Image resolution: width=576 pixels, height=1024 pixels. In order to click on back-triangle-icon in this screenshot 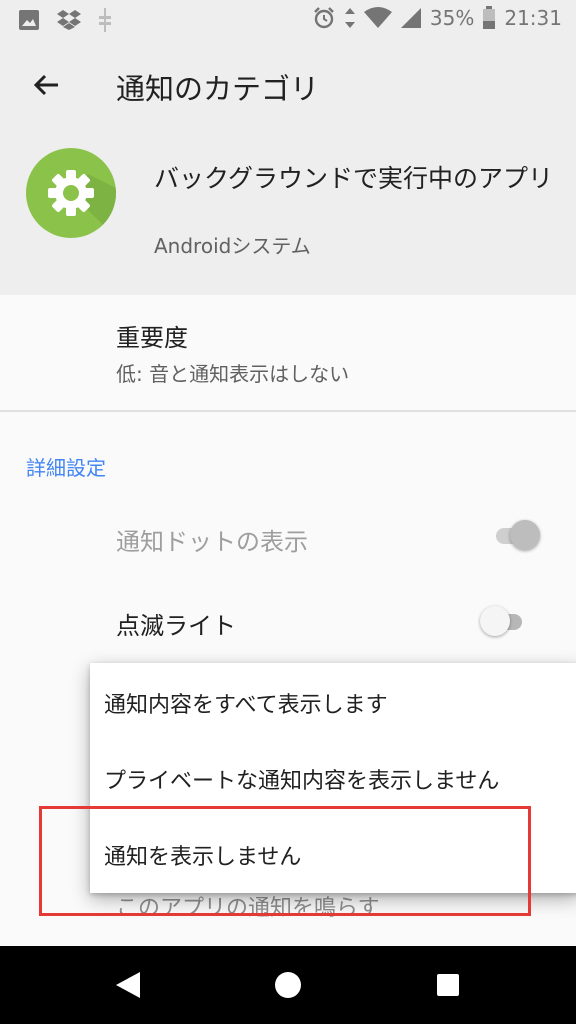, I will do `click(128, 985)`.